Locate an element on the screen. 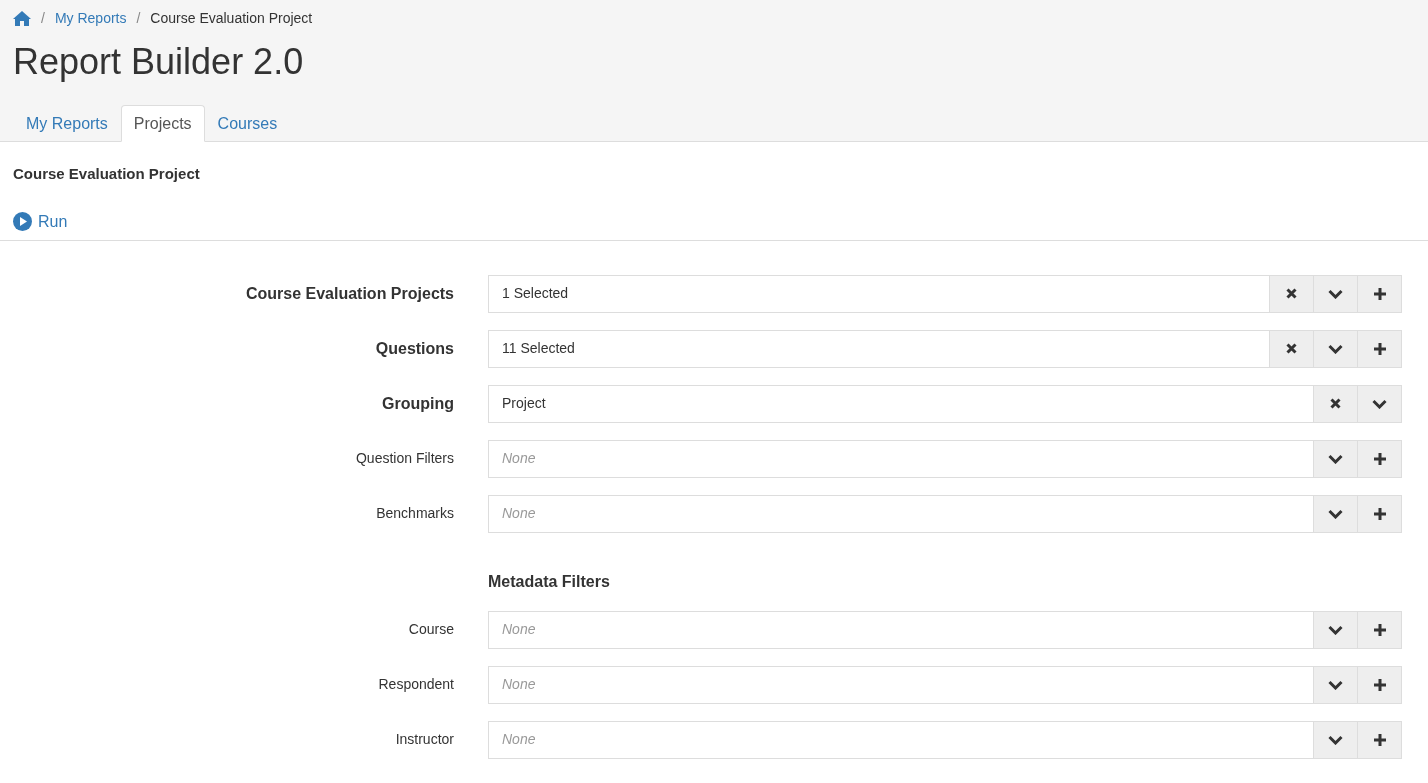 The height and width of the screenshot is (783, 1428). tab: Courses is located at coordinates (247, 123).